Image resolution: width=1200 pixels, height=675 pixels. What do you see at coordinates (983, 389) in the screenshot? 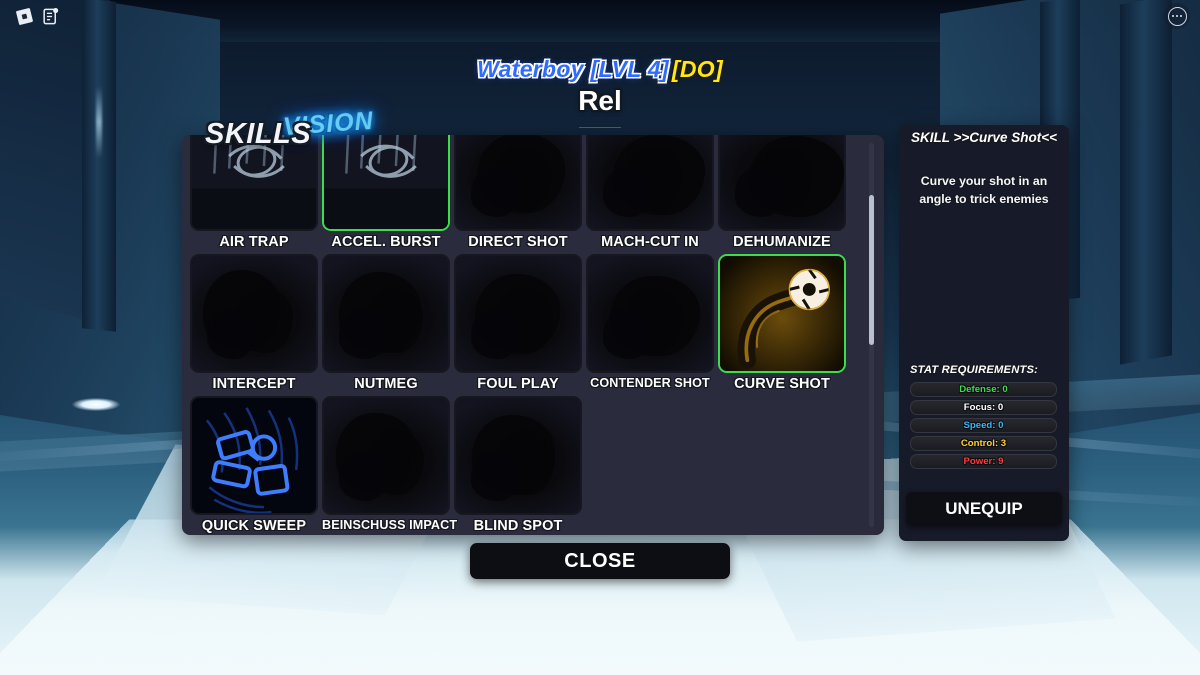
I see `stat-requirement-row: Defense: 0` at bounding box center [983, 389].